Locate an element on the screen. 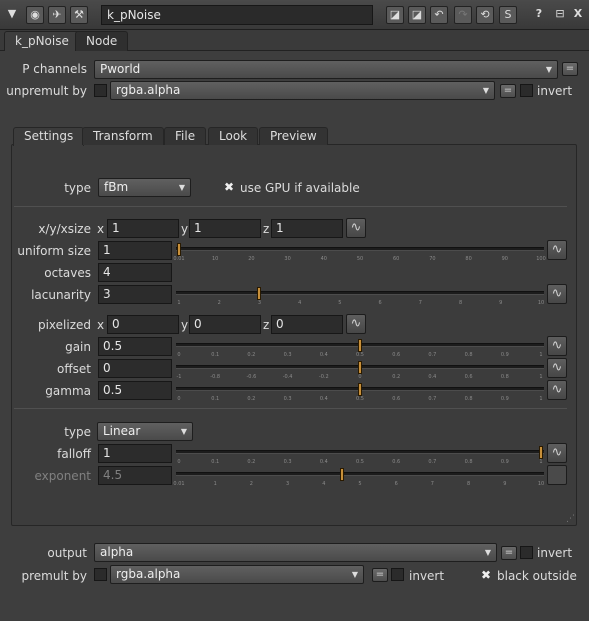 The height and width of the screenshot is (621, 589). unpremult-link-button: = is located at coordinates (508, 91).